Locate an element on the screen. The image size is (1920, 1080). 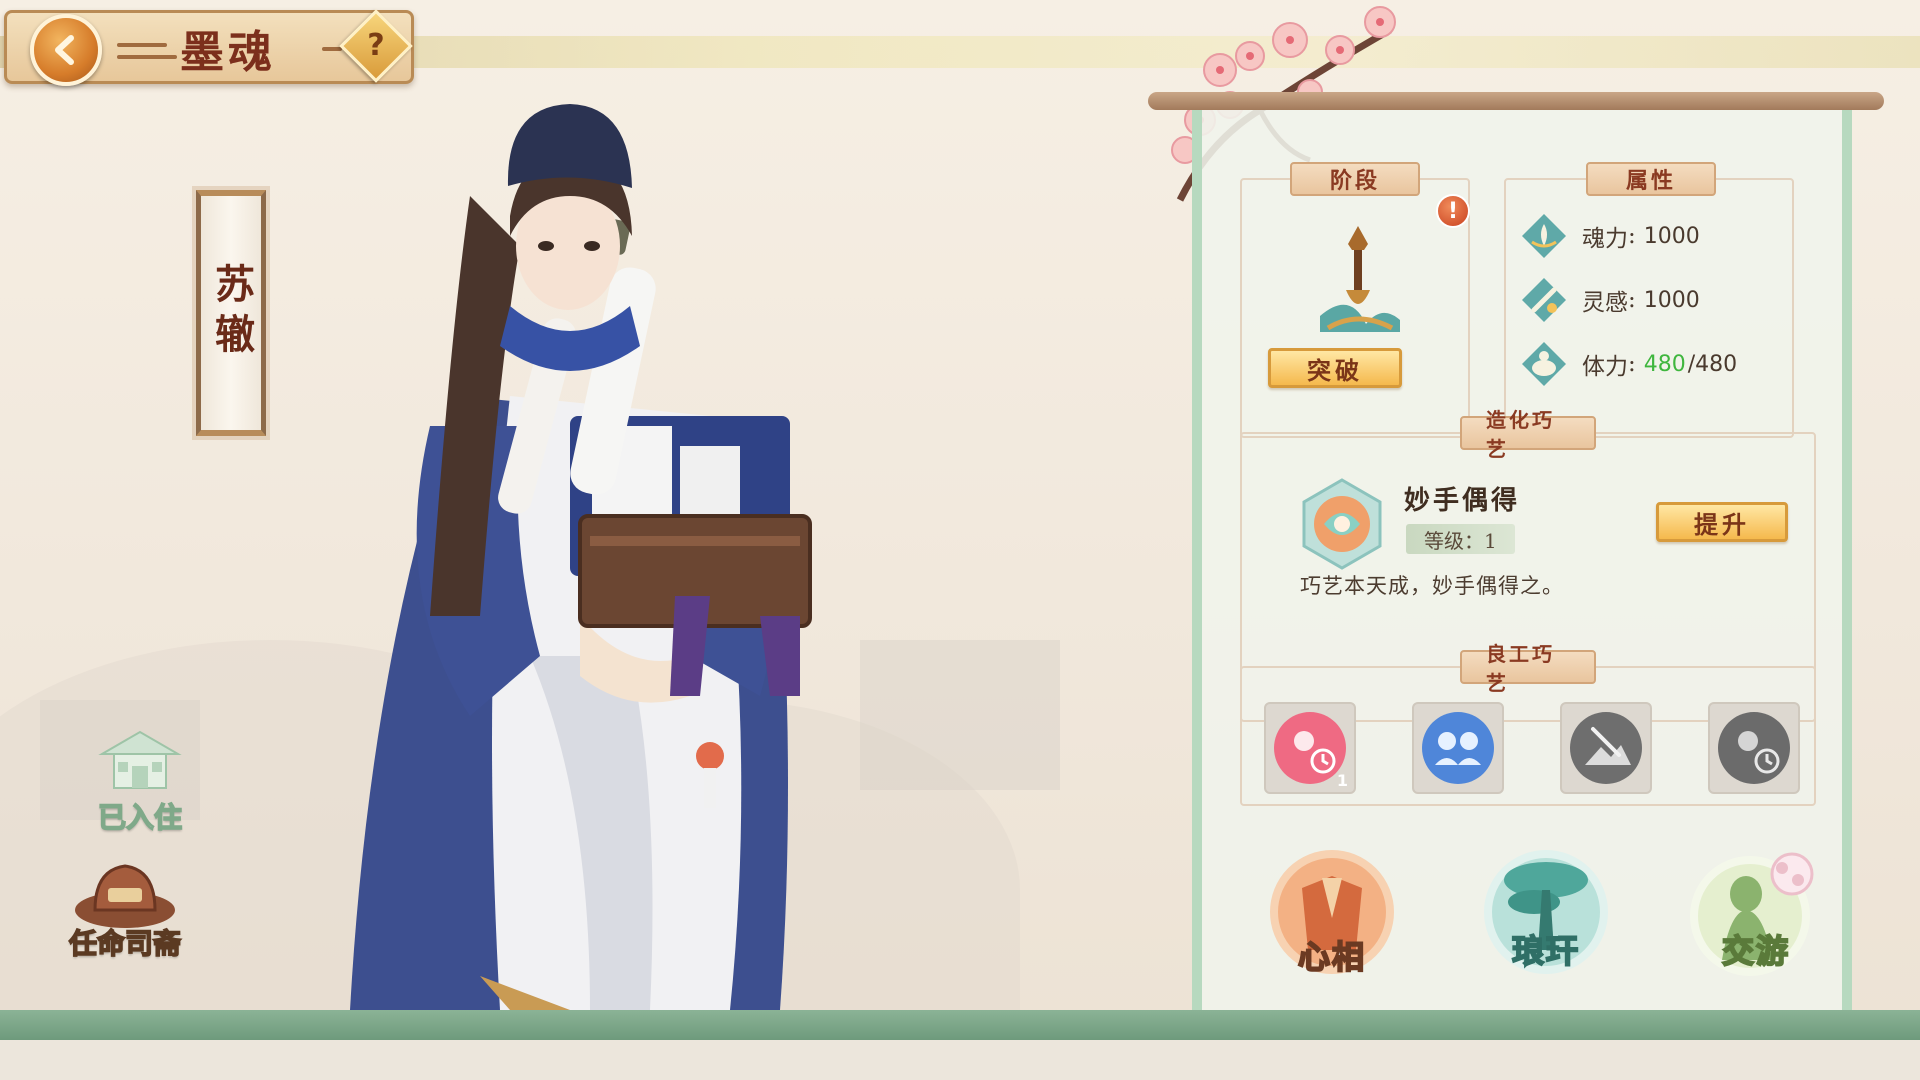
brush-stage-icon is located at coordinates (1360, 279).